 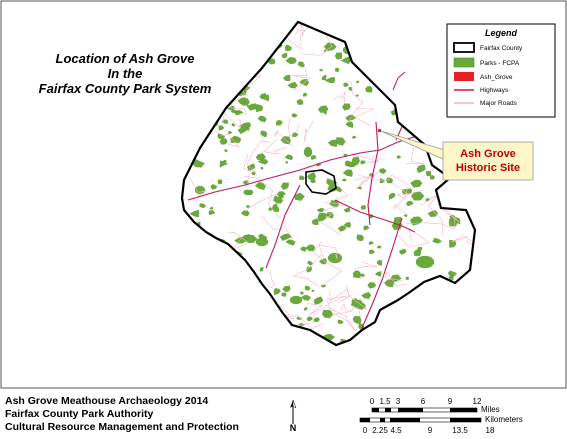 What do you see at coordinates (125, 58) in the screenshot?
I see `map-title-line-1: Location of Ash Grove` at bounding box center [125, 58].